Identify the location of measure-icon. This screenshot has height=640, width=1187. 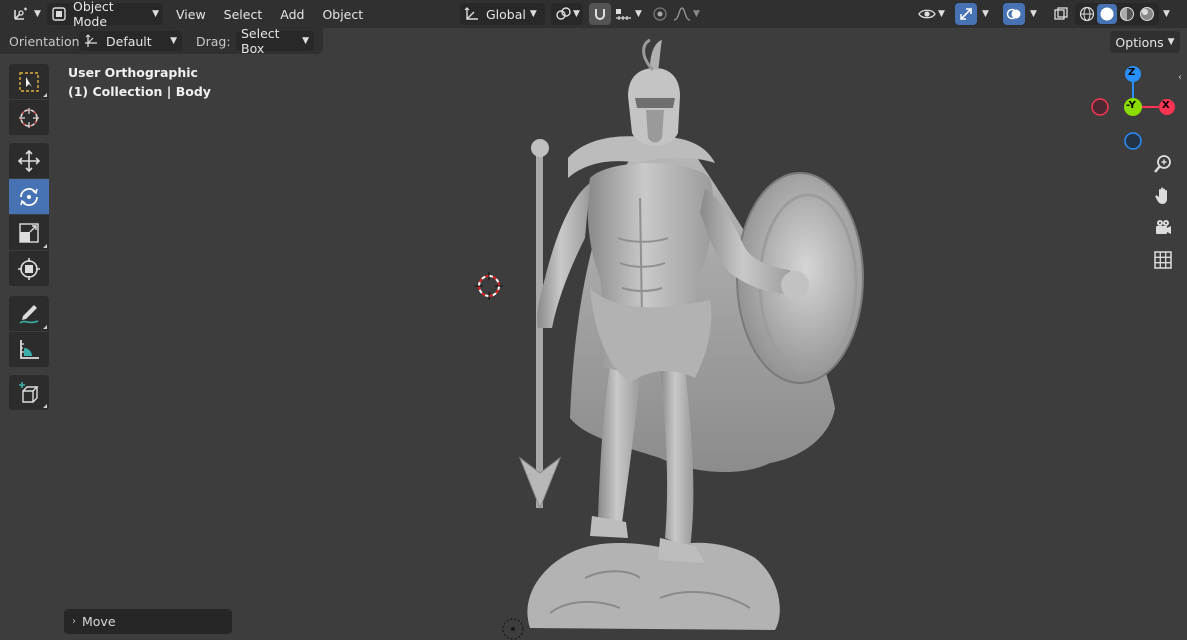
(29, 350).